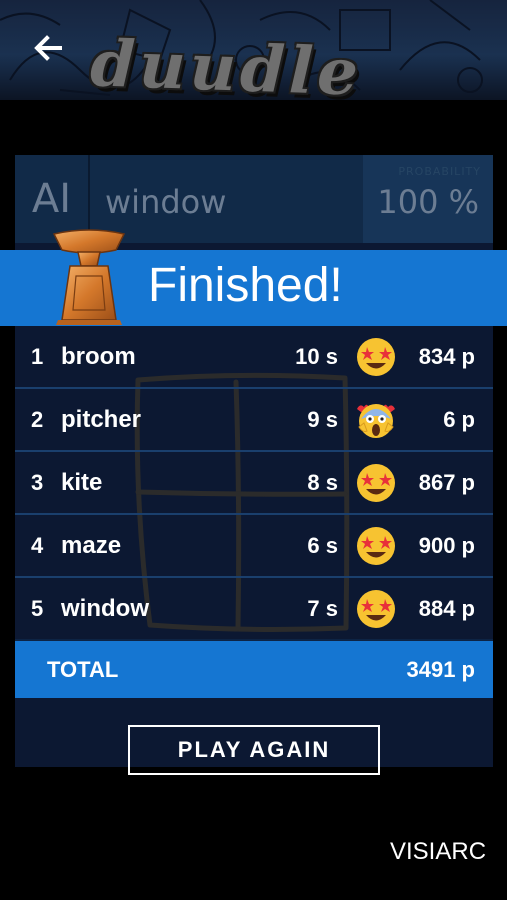 This screenshot has height=900, width=507. I want to click on result-rank: 3, so click(37, 482).